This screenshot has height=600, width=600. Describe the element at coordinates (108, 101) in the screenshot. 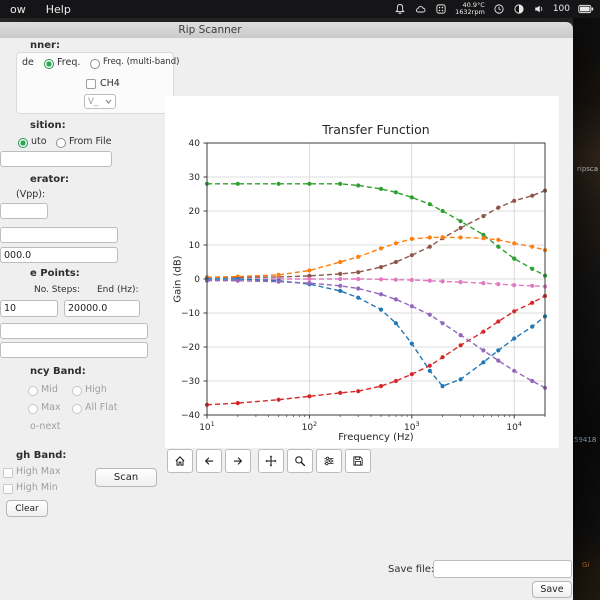

I see `chevron-down-icon` at that location.